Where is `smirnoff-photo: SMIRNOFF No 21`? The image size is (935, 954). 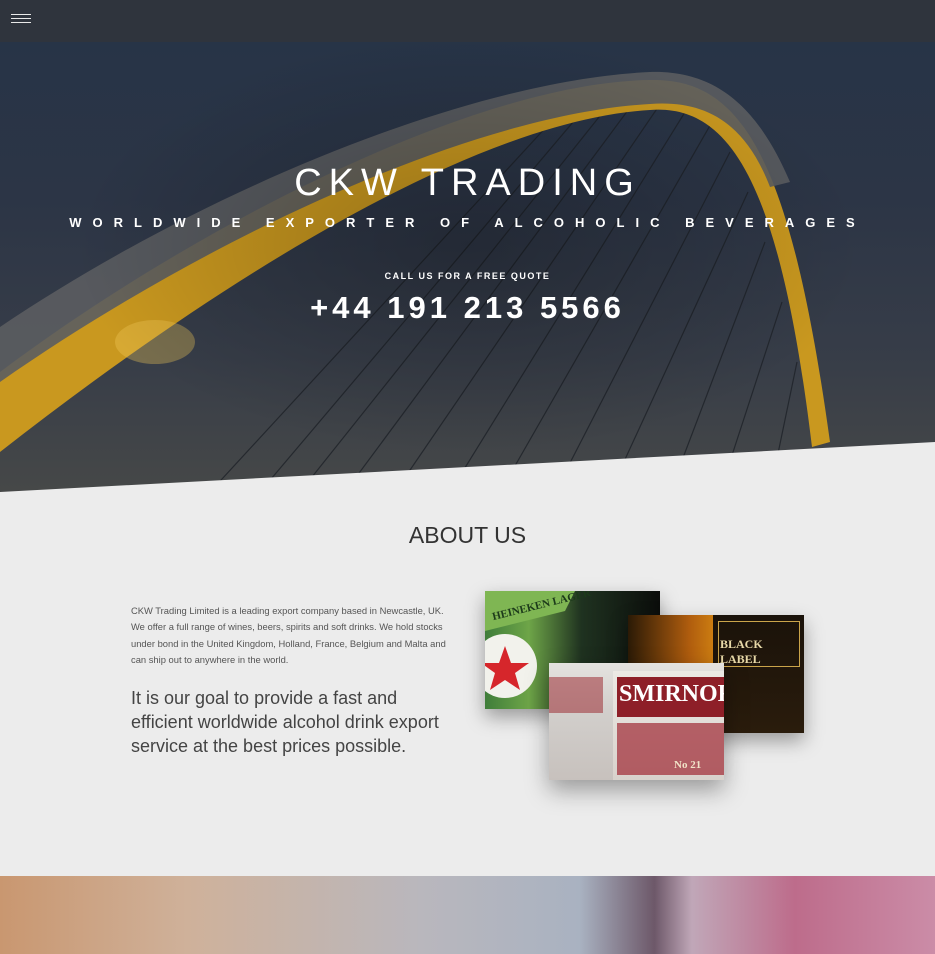 smirnoff-photo: SMIRNOFF No 21 is located at coordinates (636, 721).